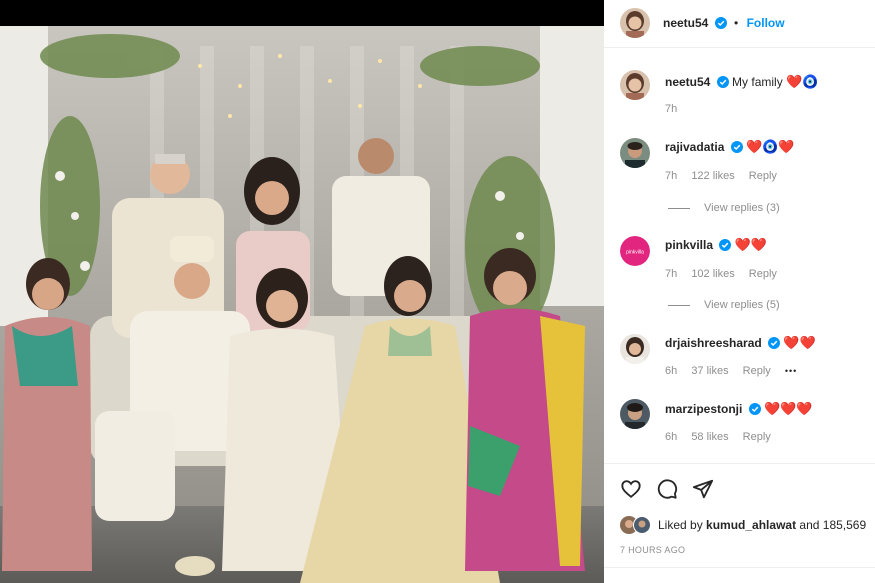 The height and width of the screenshot is (583, 875). I want to click on caption-author-avatar, so click(635, 85).